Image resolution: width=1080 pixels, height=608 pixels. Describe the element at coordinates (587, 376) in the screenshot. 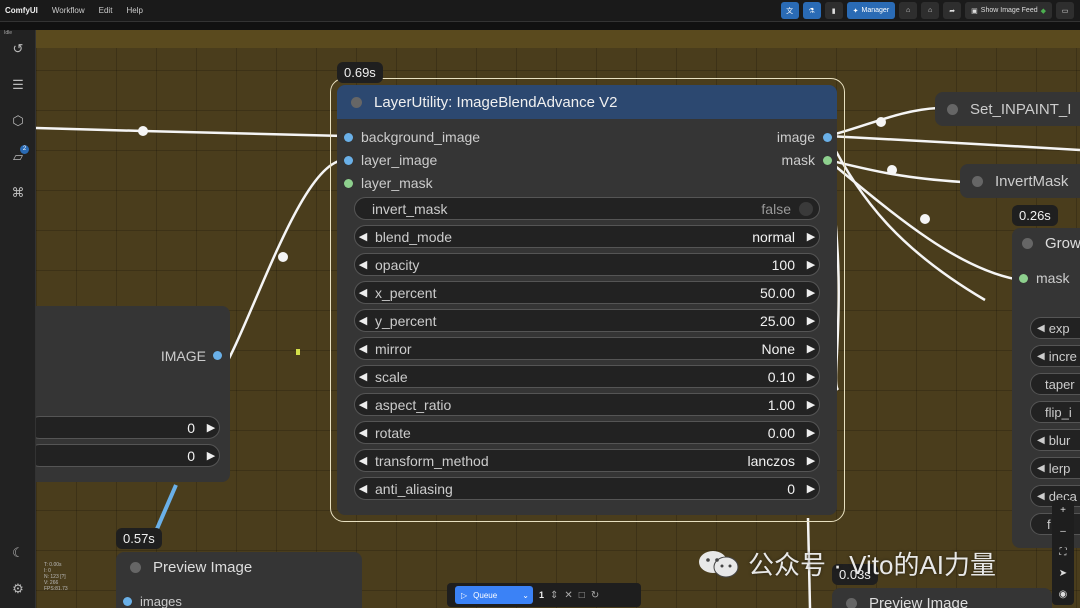

I see `widget-scale: ◀ scale 0.10 ▶` at that location.